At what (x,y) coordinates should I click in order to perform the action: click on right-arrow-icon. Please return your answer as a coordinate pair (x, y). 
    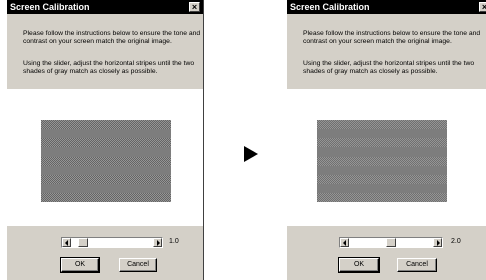
    Looking at the image, I should click on (251, 154).